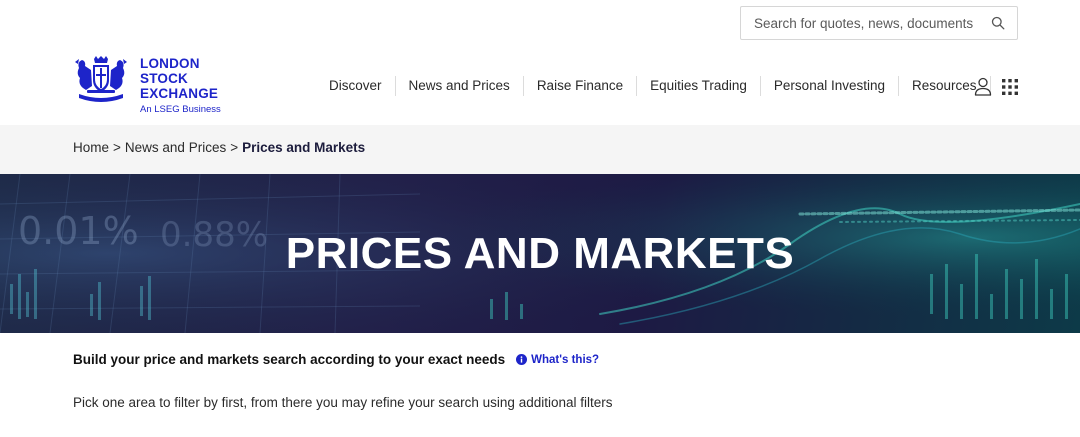 The image size is (1080, 437). I want to click on breadcrumb-news-and-prices: News and Prices, so click(175, 147).